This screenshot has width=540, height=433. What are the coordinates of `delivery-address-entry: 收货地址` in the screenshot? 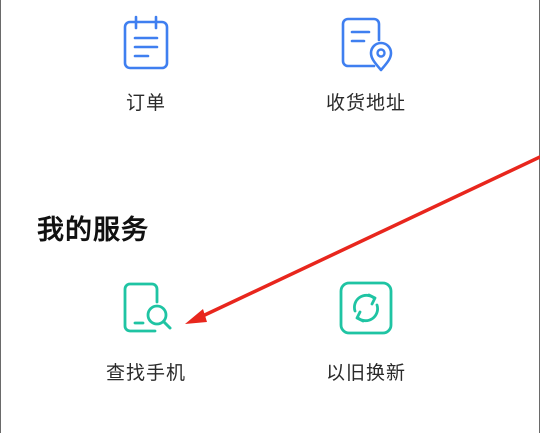 It's located at (366, 65).